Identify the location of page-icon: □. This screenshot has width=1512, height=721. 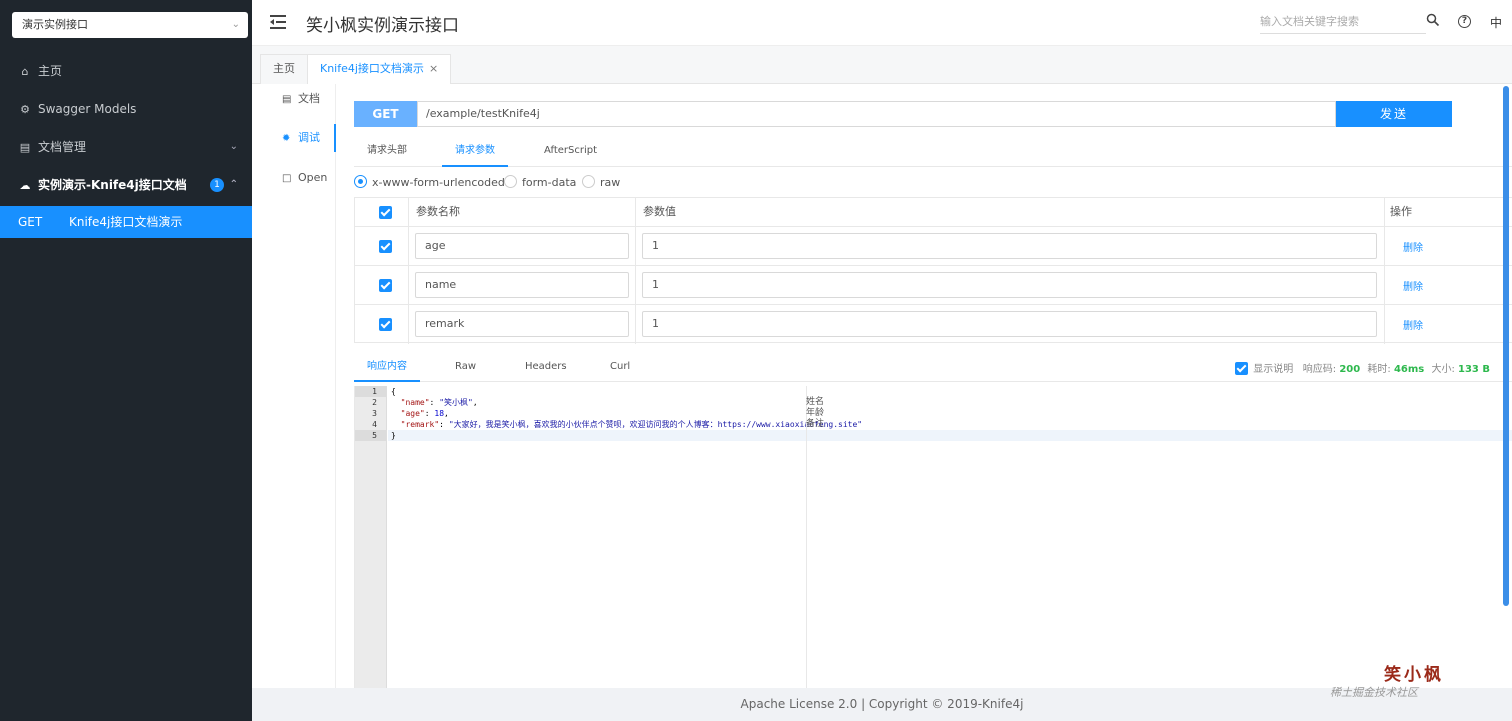
(287, 178).